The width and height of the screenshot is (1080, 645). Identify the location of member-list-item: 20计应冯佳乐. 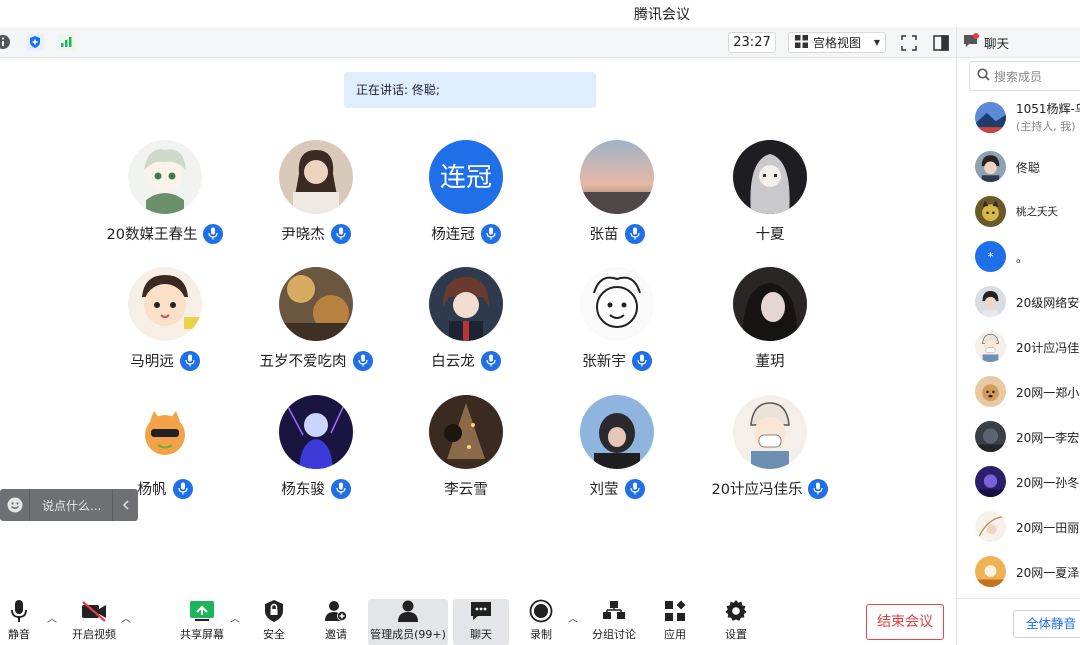
(1018, 347).